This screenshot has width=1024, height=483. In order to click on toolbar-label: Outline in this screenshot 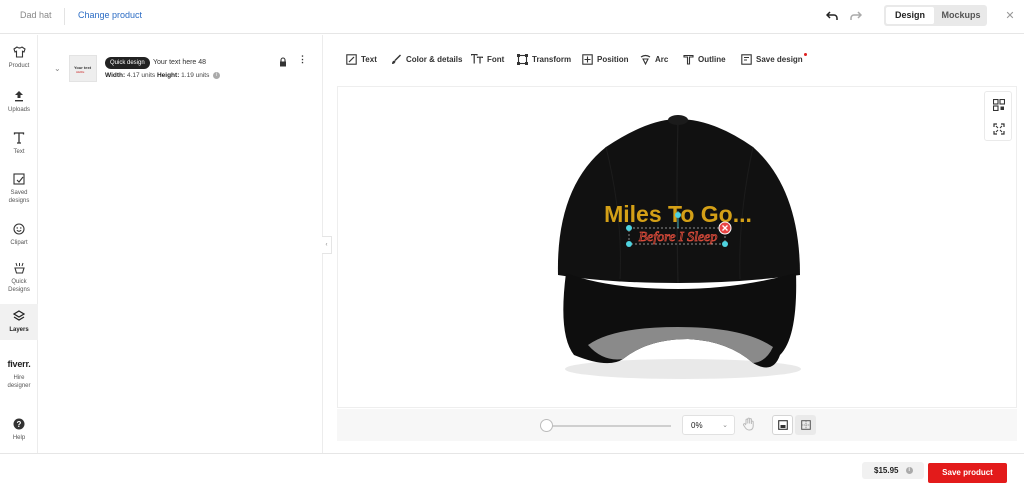, I will do `click(712, 59)`.